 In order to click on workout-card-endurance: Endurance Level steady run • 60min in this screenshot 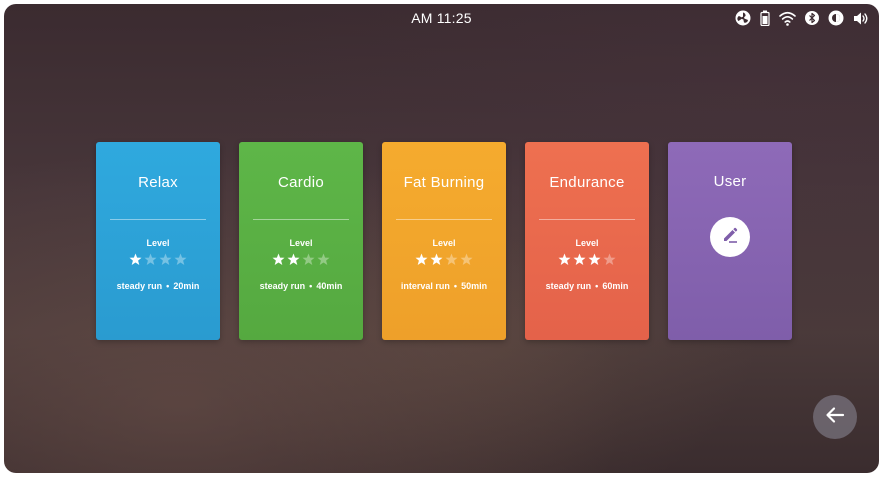, I will do `click(587, 241)`.